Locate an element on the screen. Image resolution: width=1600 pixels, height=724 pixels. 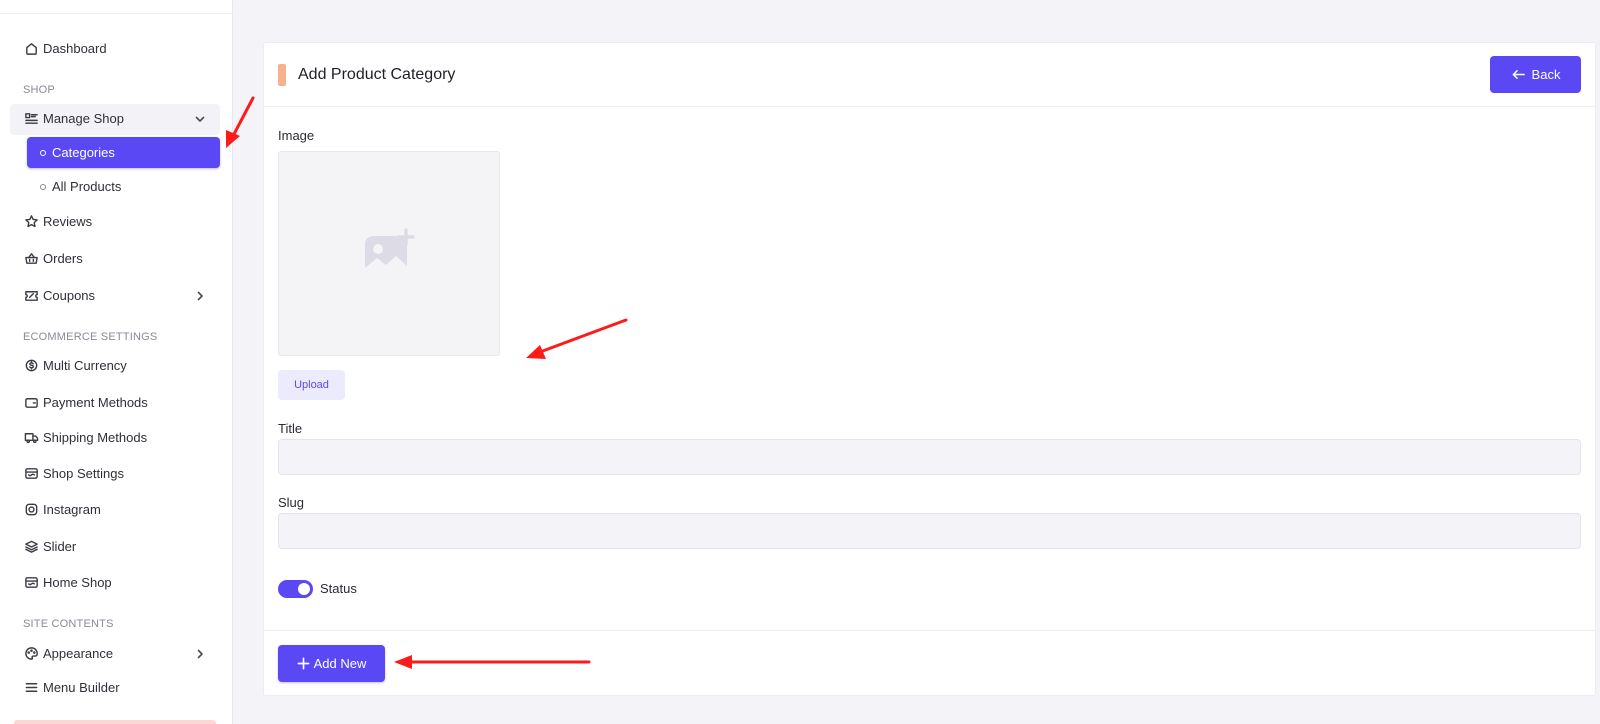
sidebar-item-instagram: Instagram is located at coordinates (62, 509).